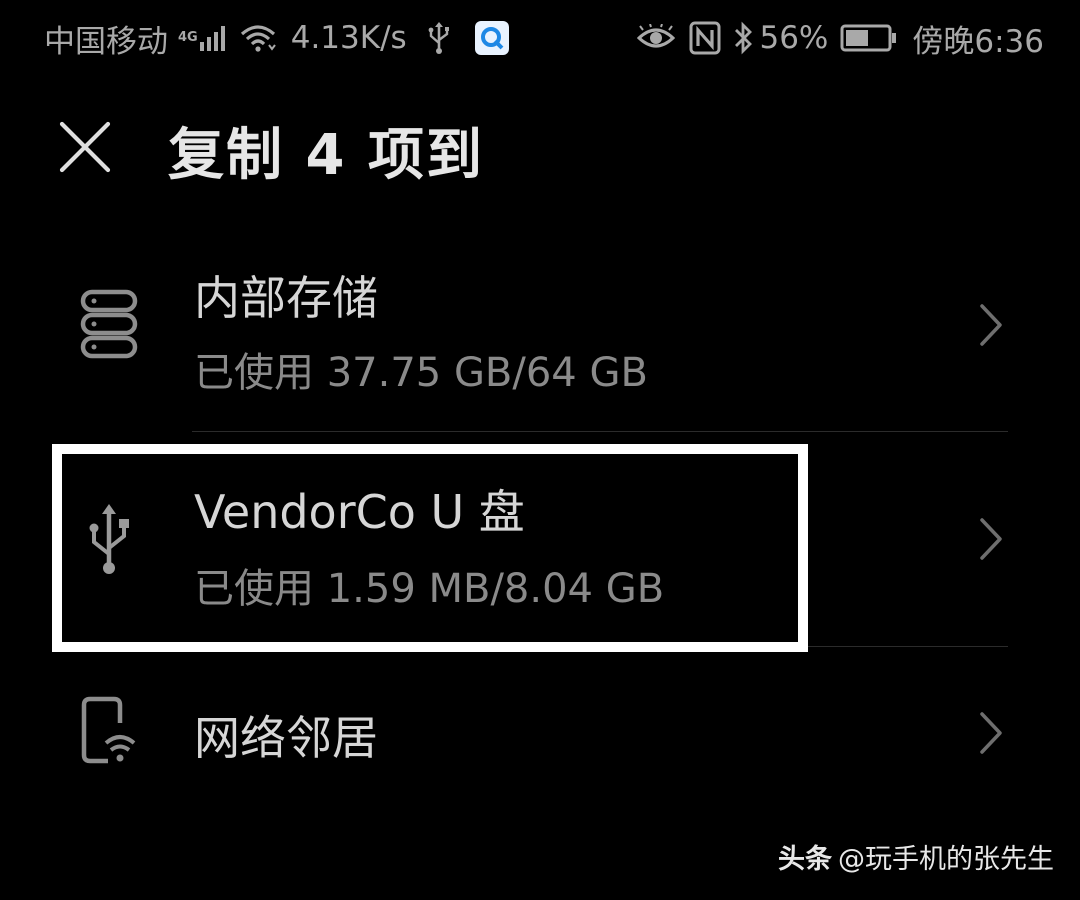  I want to click on bluetooth-icon, so click(744, 38).